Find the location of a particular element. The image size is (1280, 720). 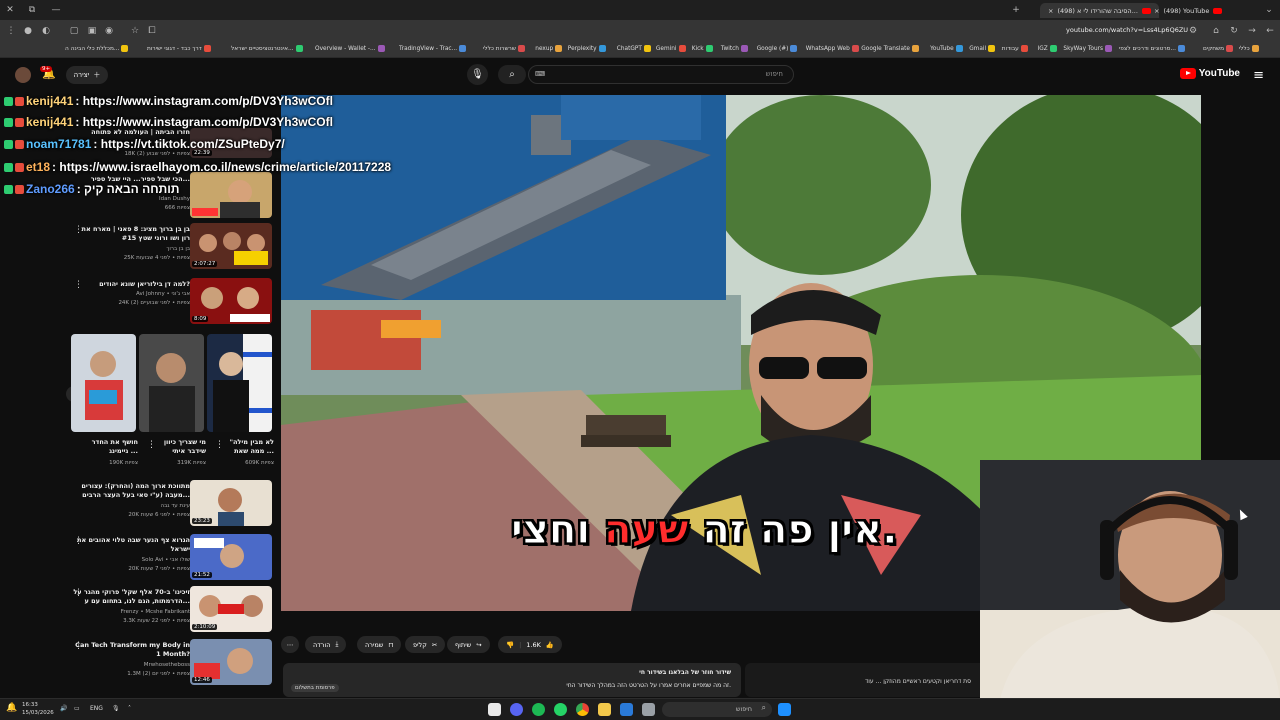

youtube-logo: YouTube is located at coordinates (1209, 73).